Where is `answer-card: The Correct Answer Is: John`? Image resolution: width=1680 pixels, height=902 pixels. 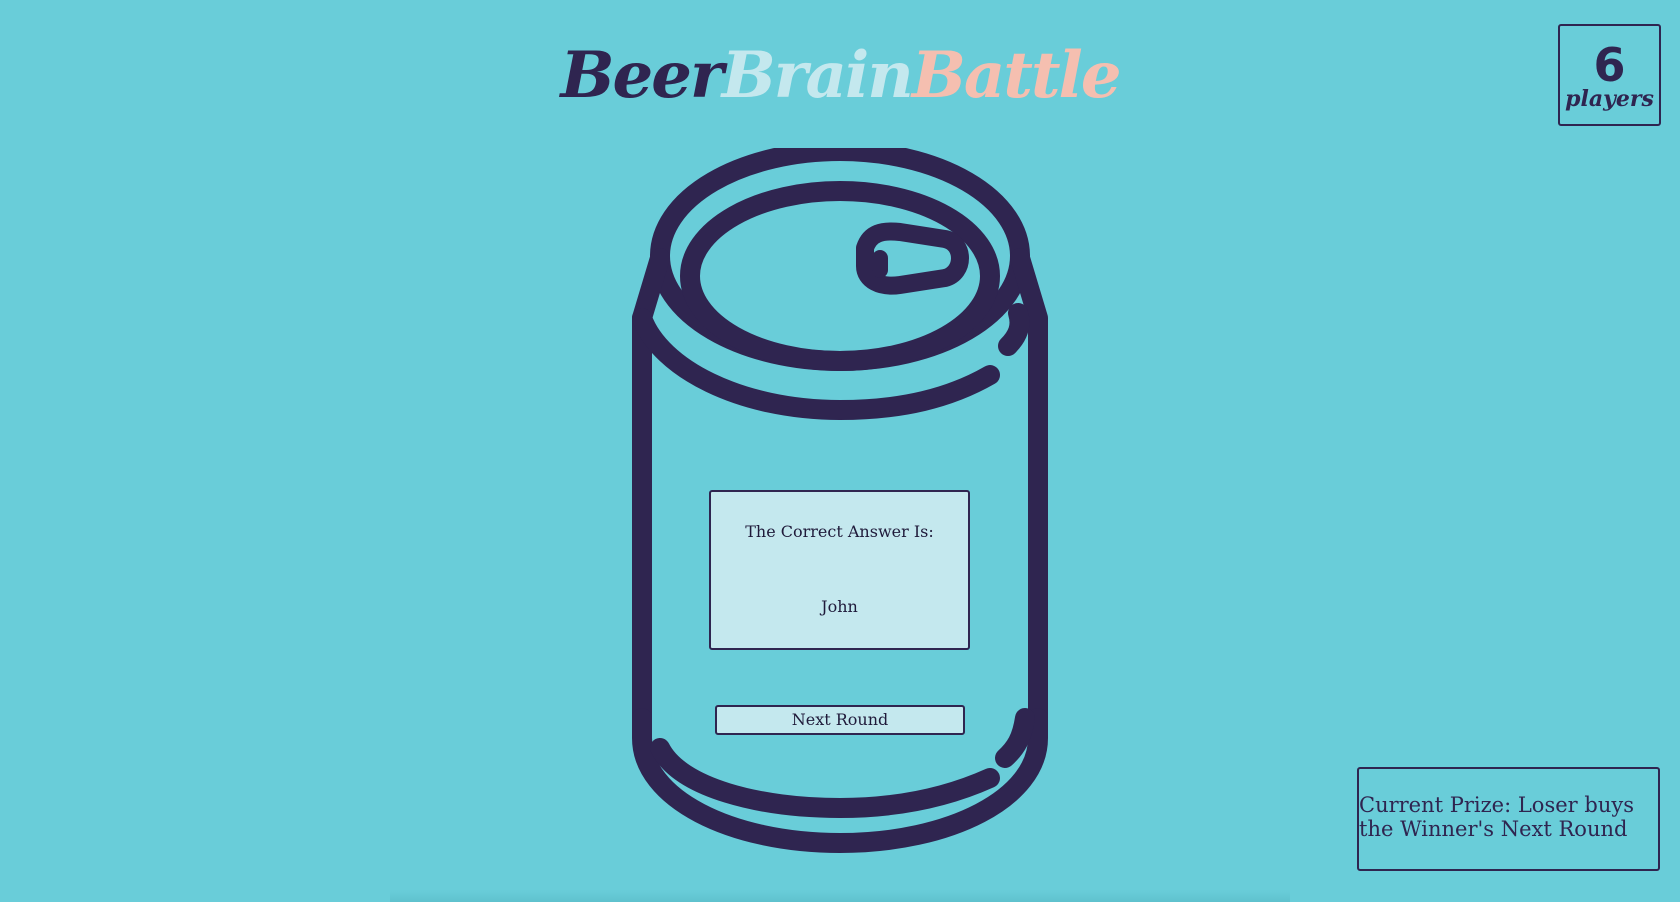 answer-card: The Correct Answer Is: John is located at coordinates (839, 570).